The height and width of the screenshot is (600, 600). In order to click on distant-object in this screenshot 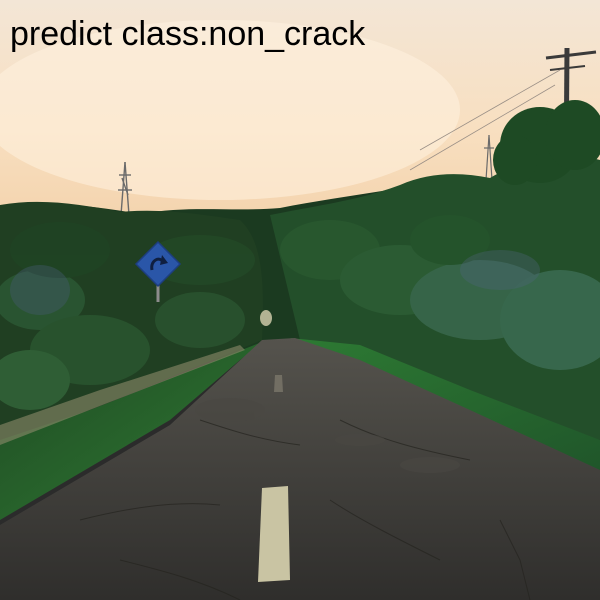, I will do `click(266, 318)`.